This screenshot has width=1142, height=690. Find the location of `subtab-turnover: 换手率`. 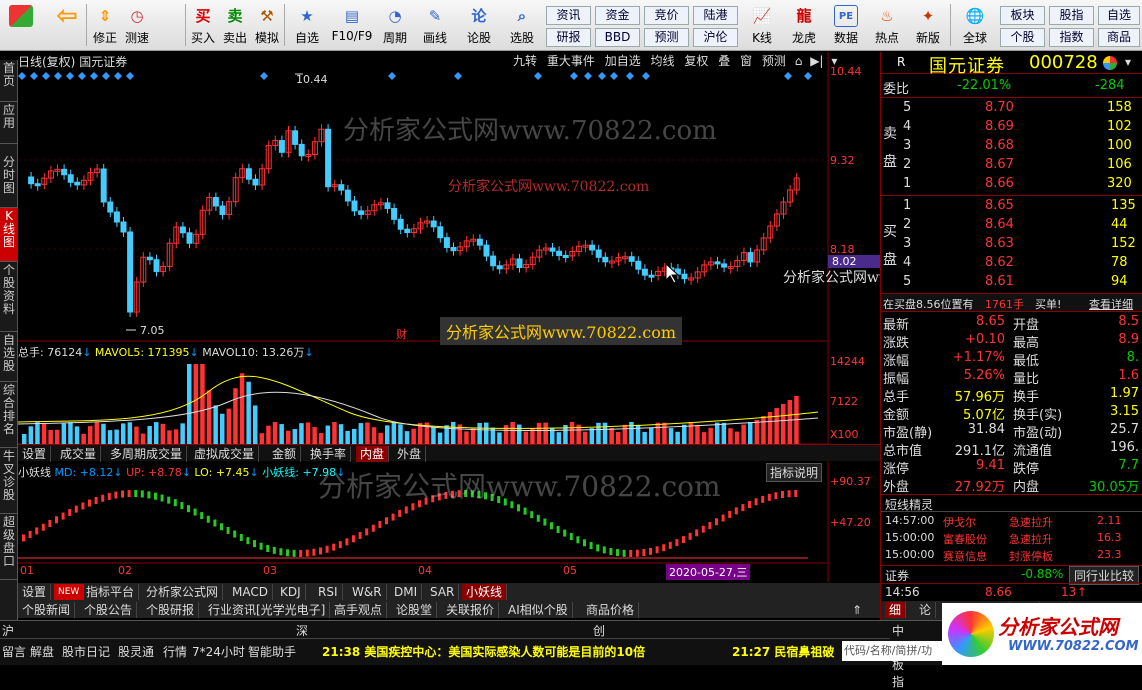

subtab-turnover: 换手率 is located at coordinates (329, 454).